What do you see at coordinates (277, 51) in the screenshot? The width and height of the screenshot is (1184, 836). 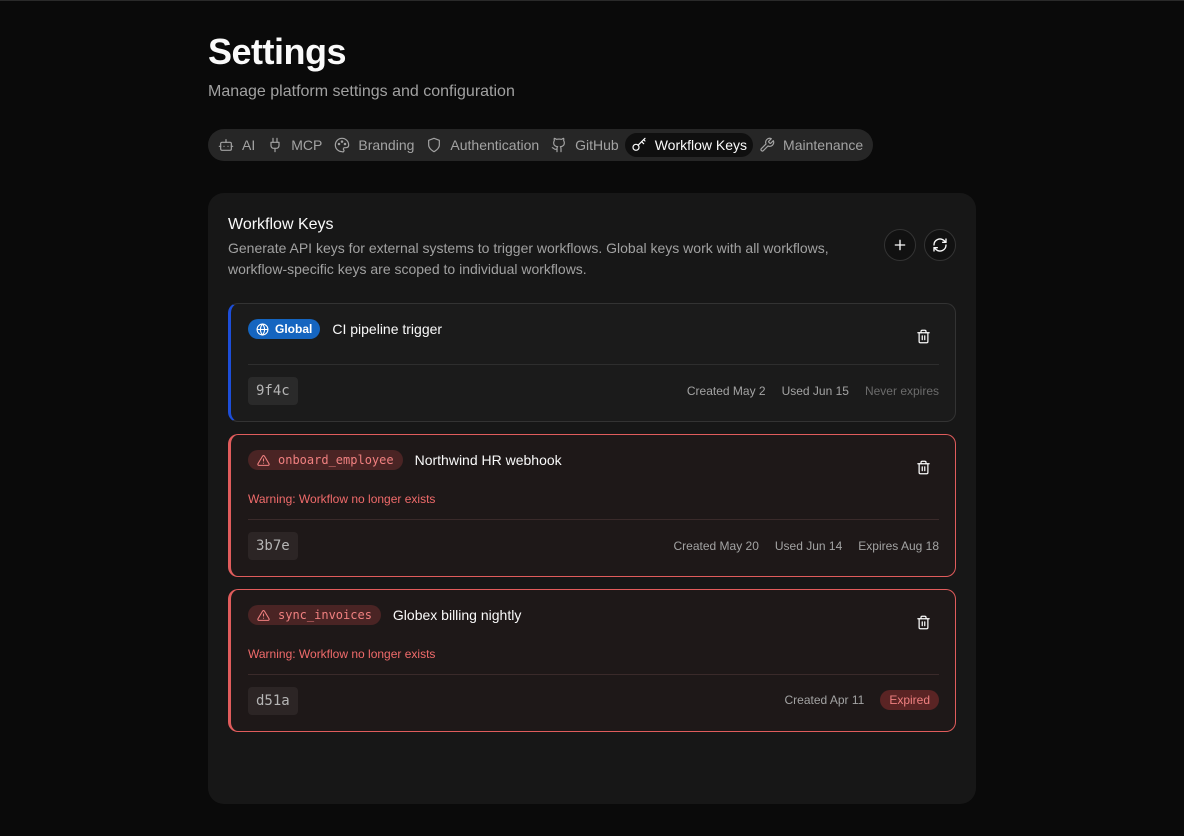 I see `page-title: Settings` at bounding box center [277, 51].